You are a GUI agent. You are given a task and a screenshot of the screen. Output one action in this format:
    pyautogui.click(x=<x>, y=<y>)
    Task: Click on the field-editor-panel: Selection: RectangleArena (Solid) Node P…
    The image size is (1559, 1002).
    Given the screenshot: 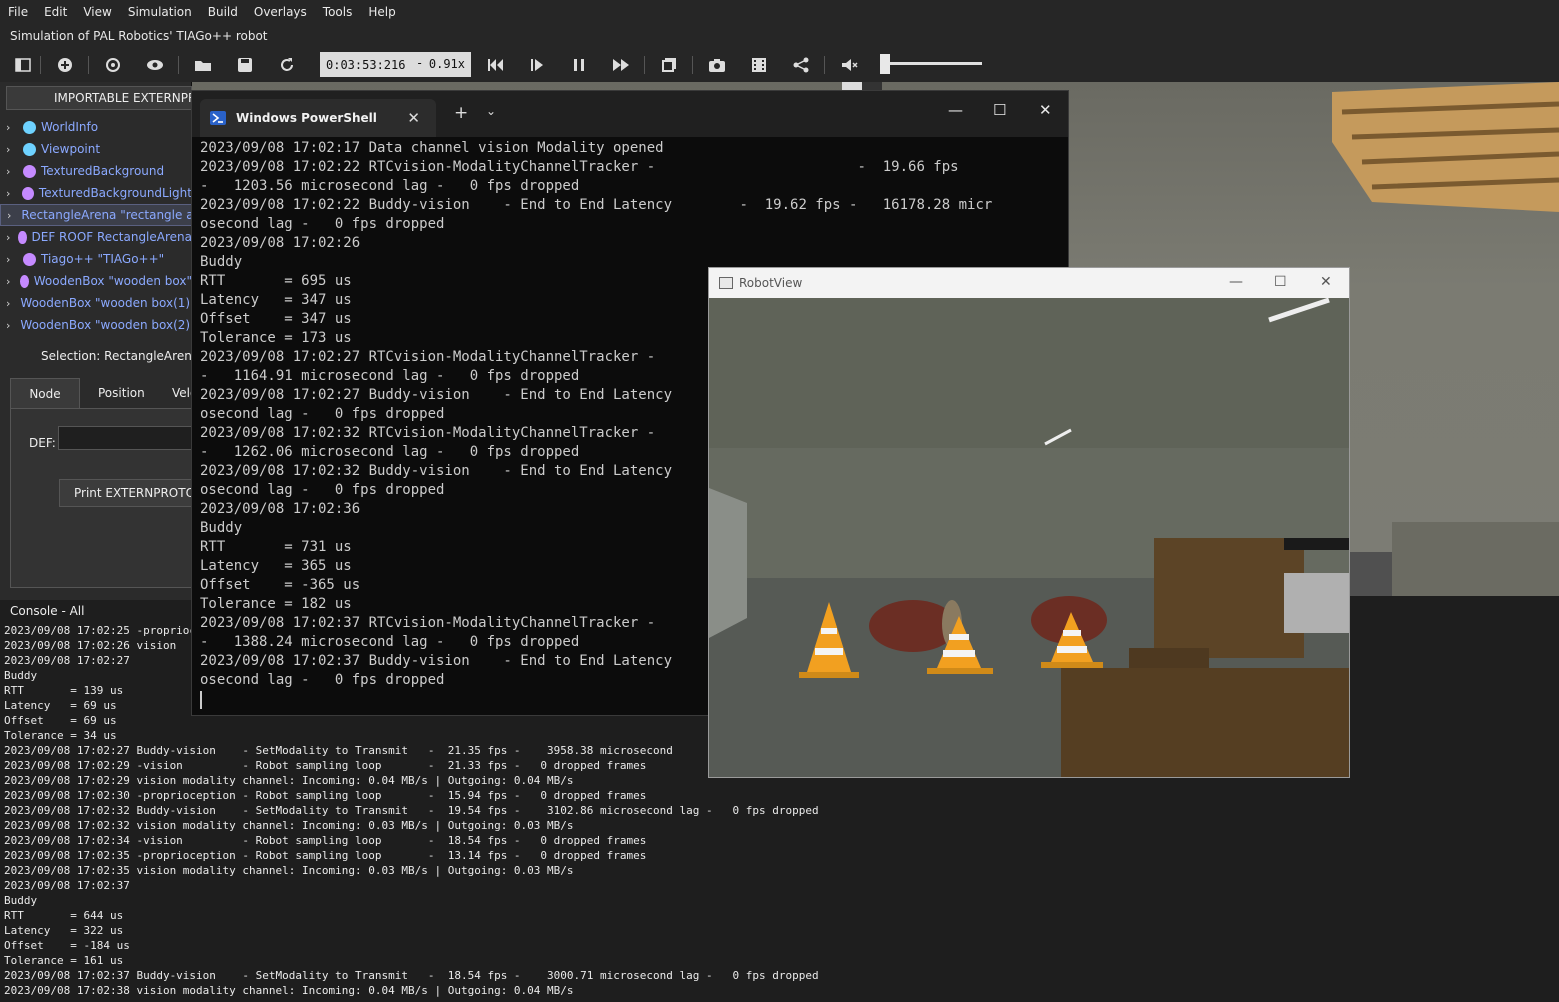 What is the action you would take?
    pyautogui.click(x=121, y=472)
    